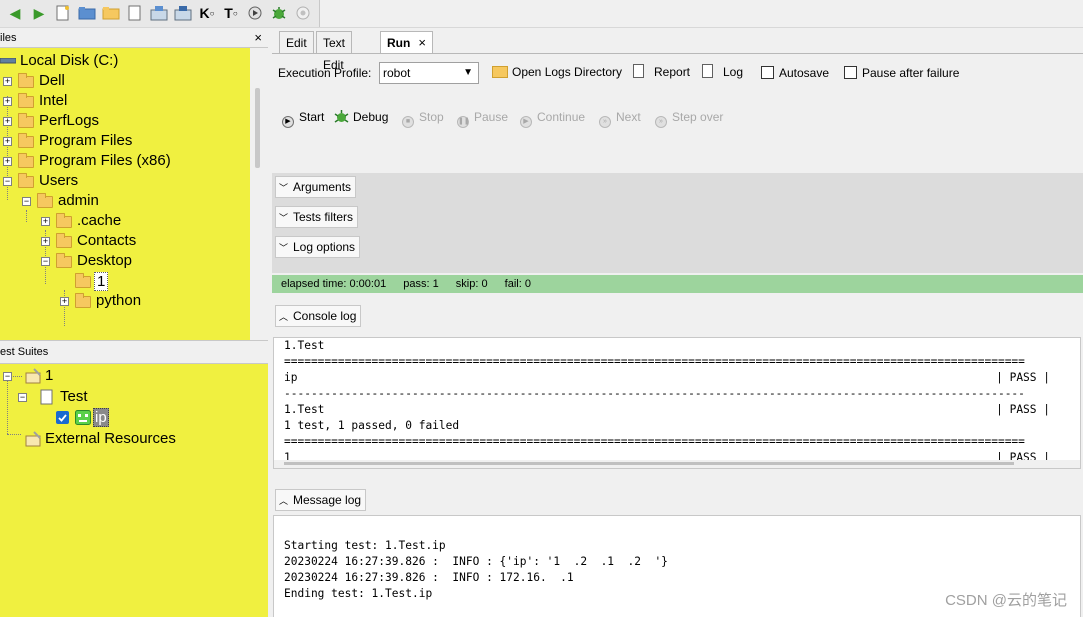 The image size is (1083, 617). I want to click on tree-item-label: Contacts, so click(107, 240).